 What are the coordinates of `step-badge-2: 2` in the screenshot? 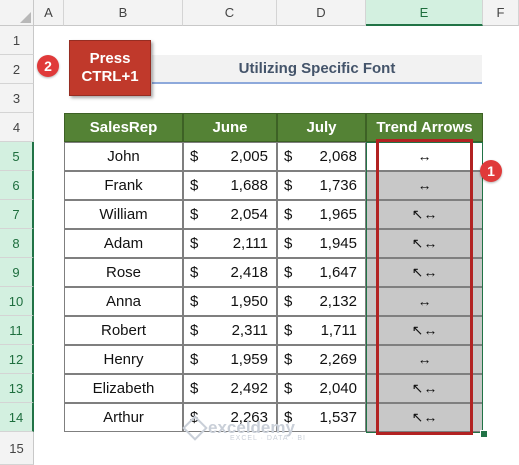 It's located at (48, 66).